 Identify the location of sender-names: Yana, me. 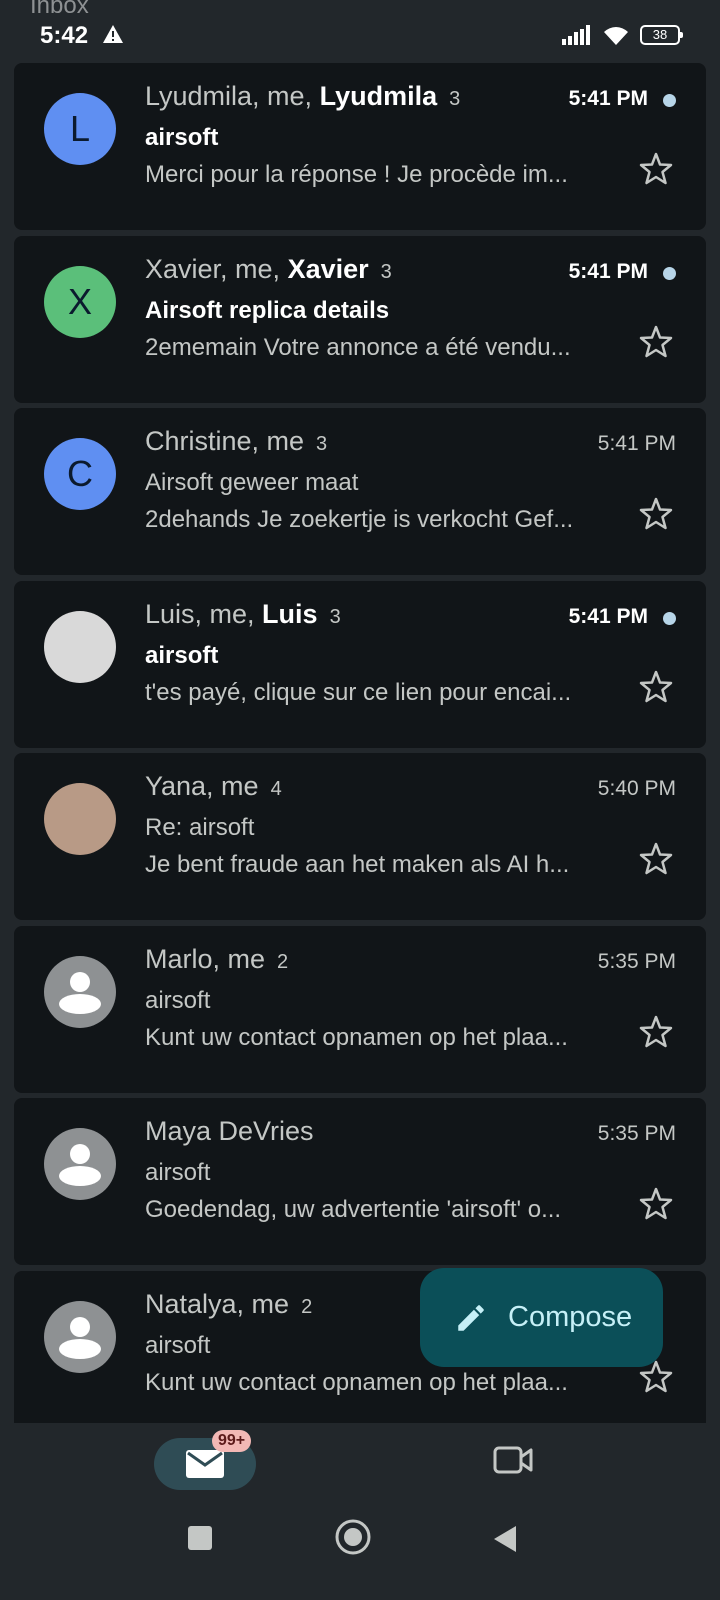
(202, 786).